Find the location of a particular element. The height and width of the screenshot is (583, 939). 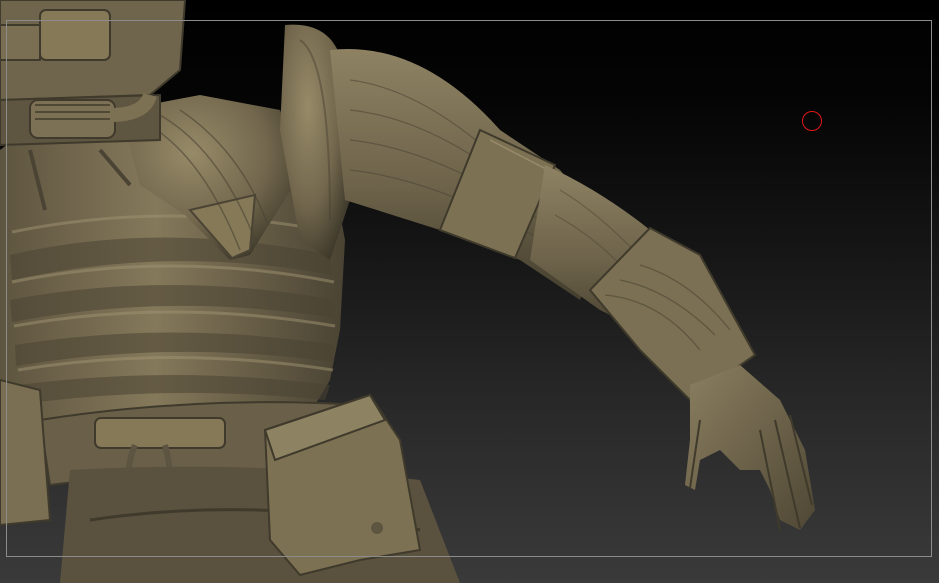

right-pouch is located at coordinates (342, 485).